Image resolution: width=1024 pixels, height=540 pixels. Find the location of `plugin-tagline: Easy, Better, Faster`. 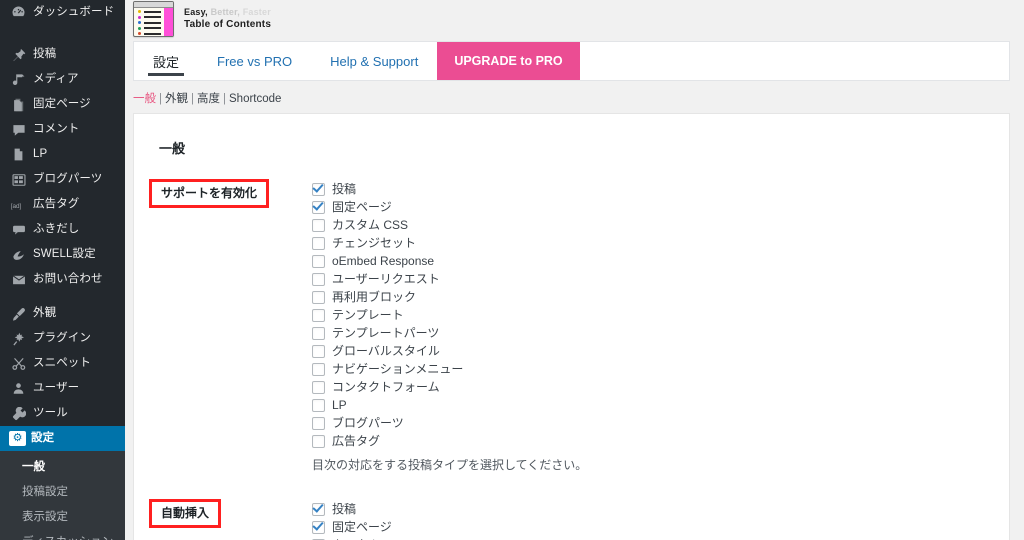

plugin-tagline: Easy, Better, Faster is located at coordinates (227, 12).